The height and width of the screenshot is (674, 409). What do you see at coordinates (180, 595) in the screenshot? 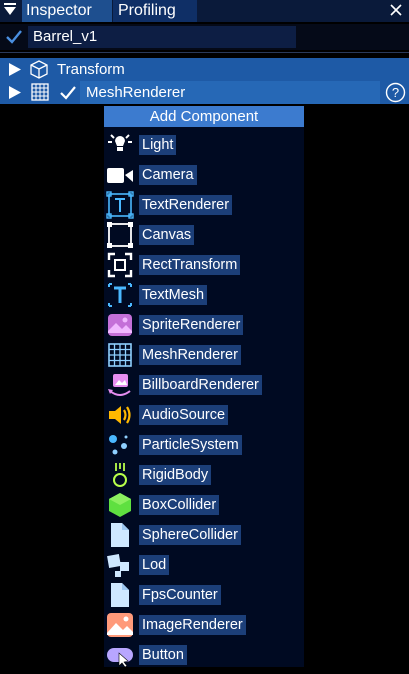
I see `add-component-item: FpsCounter` at bounding box center [180, 595].